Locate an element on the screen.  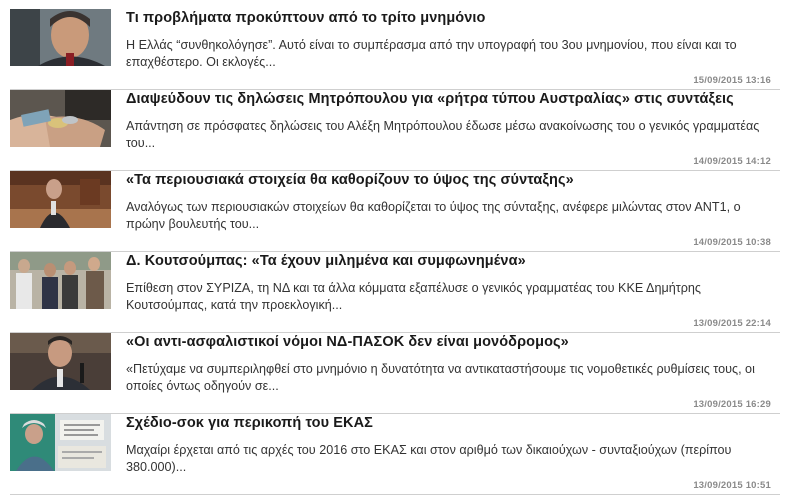
man-portrait-photo is located at coordinates (60, 37).